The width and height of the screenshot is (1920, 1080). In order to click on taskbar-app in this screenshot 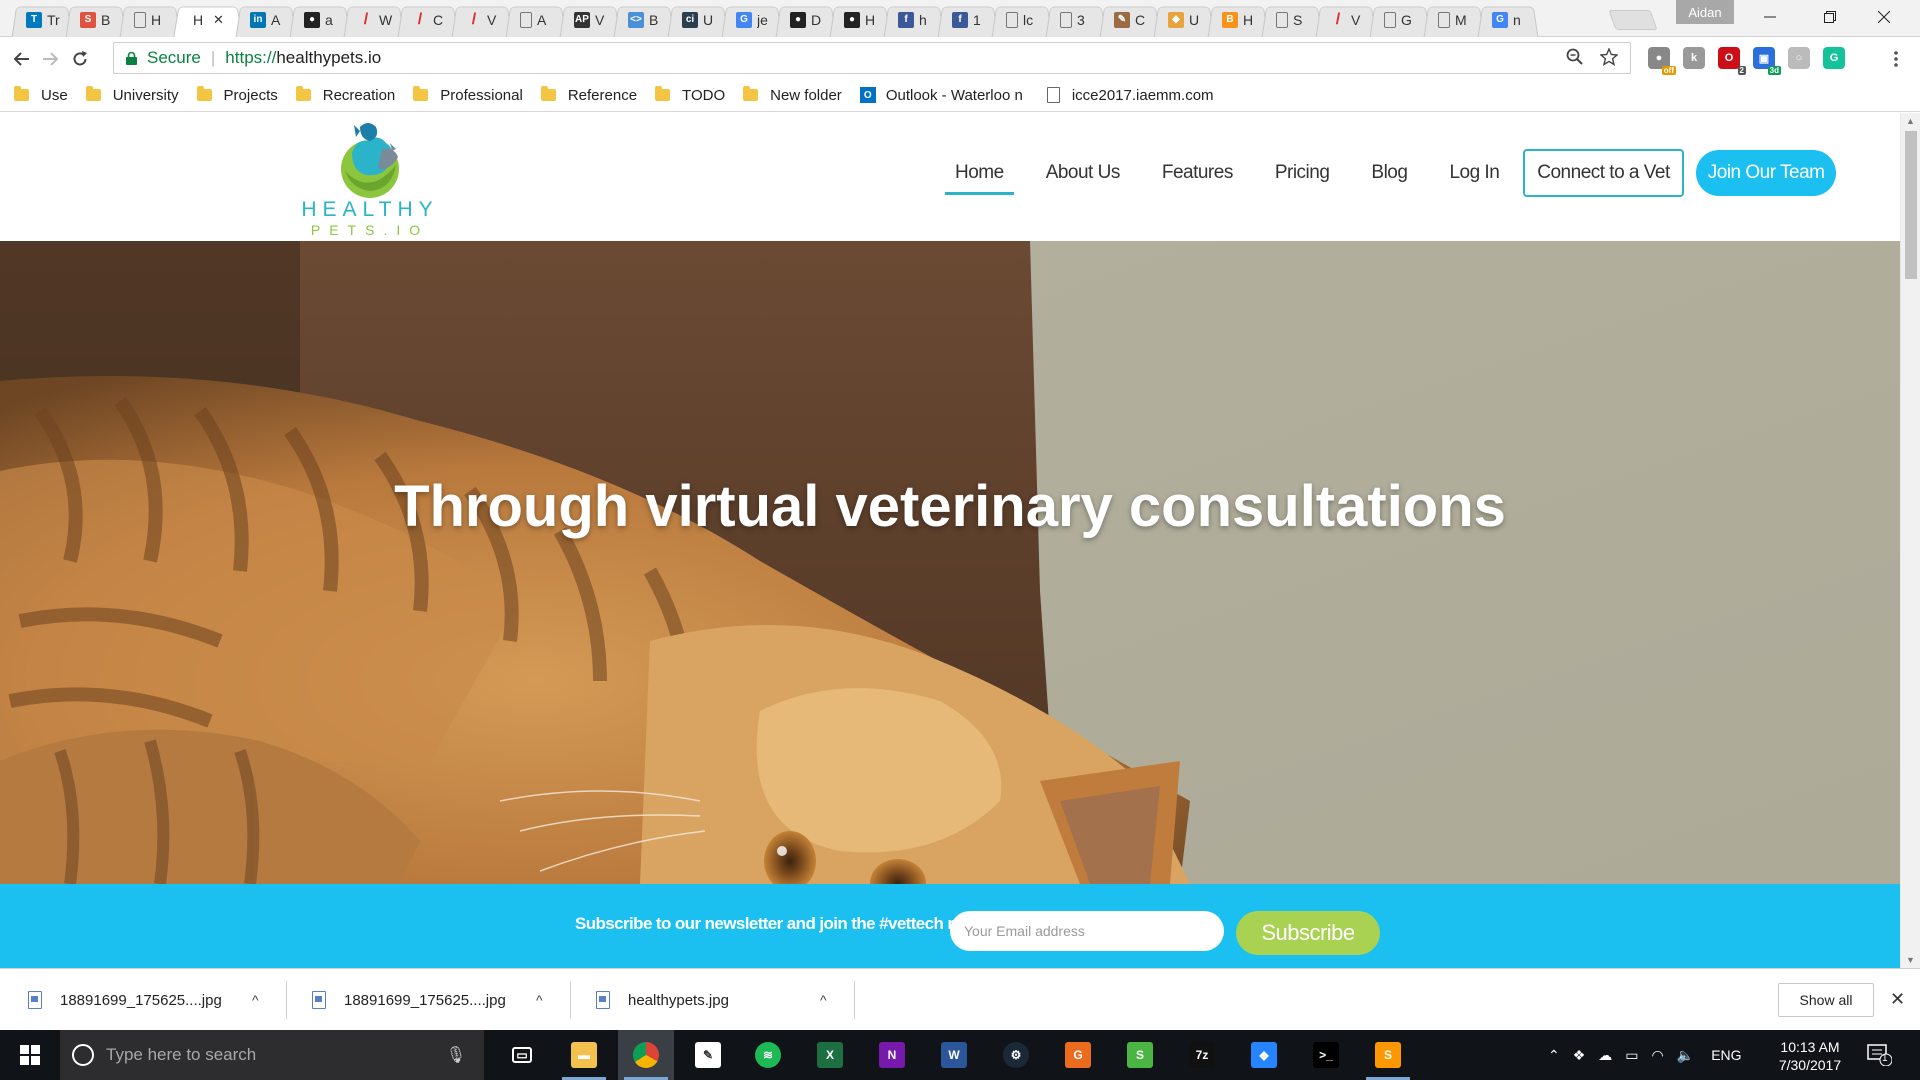, I will do `click(646, 1055)`.